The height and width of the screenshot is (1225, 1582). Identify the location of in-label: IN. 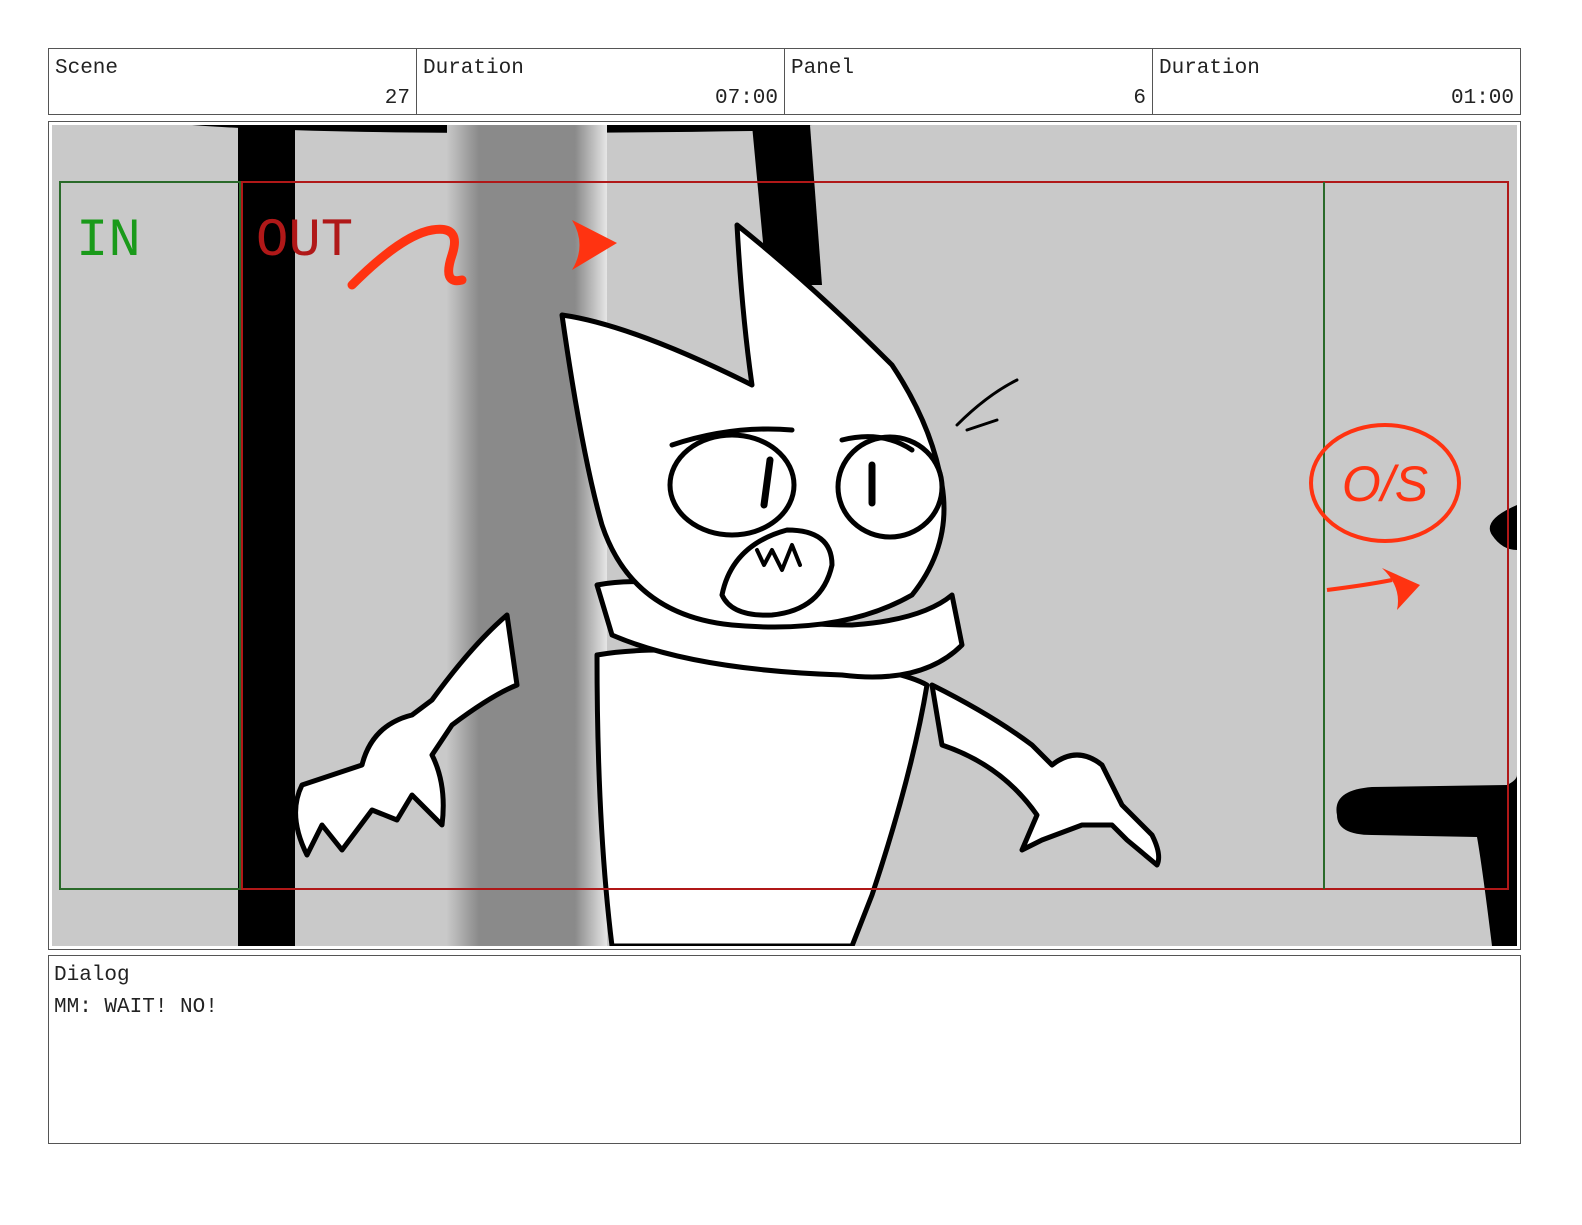
(108, 241).